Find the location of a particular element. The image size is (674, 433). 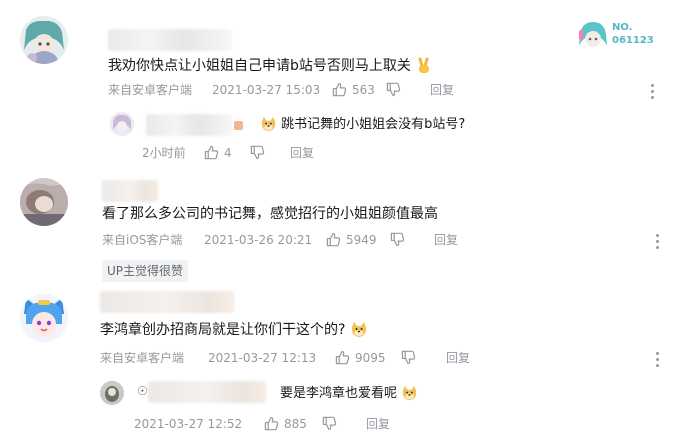

like-count: 4 is located at coordinates (228, 153).